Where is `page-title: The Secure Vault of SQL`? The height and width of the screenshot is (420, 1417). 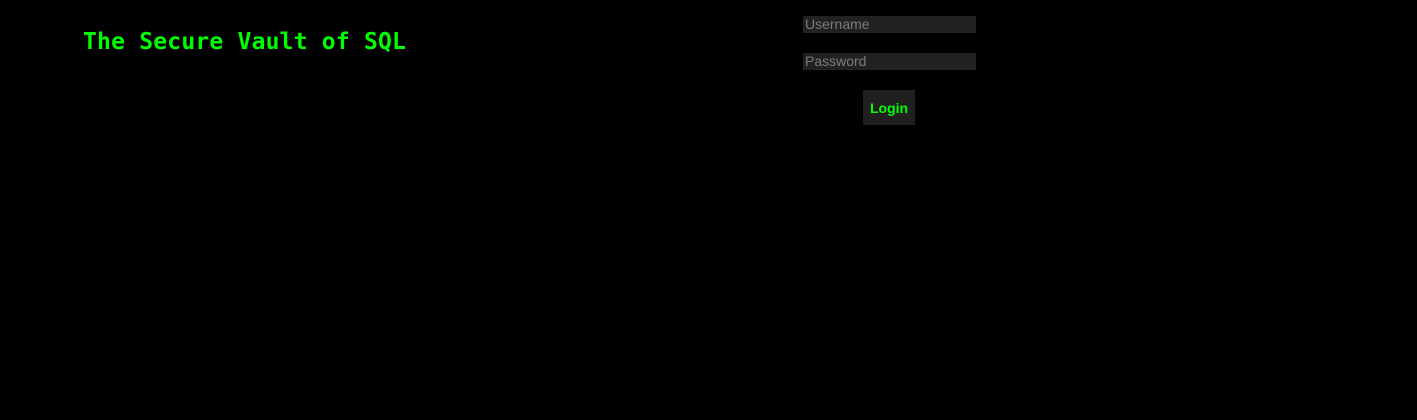
page-title: The Secure Vault of SQL is located at coordinates (245, 42).